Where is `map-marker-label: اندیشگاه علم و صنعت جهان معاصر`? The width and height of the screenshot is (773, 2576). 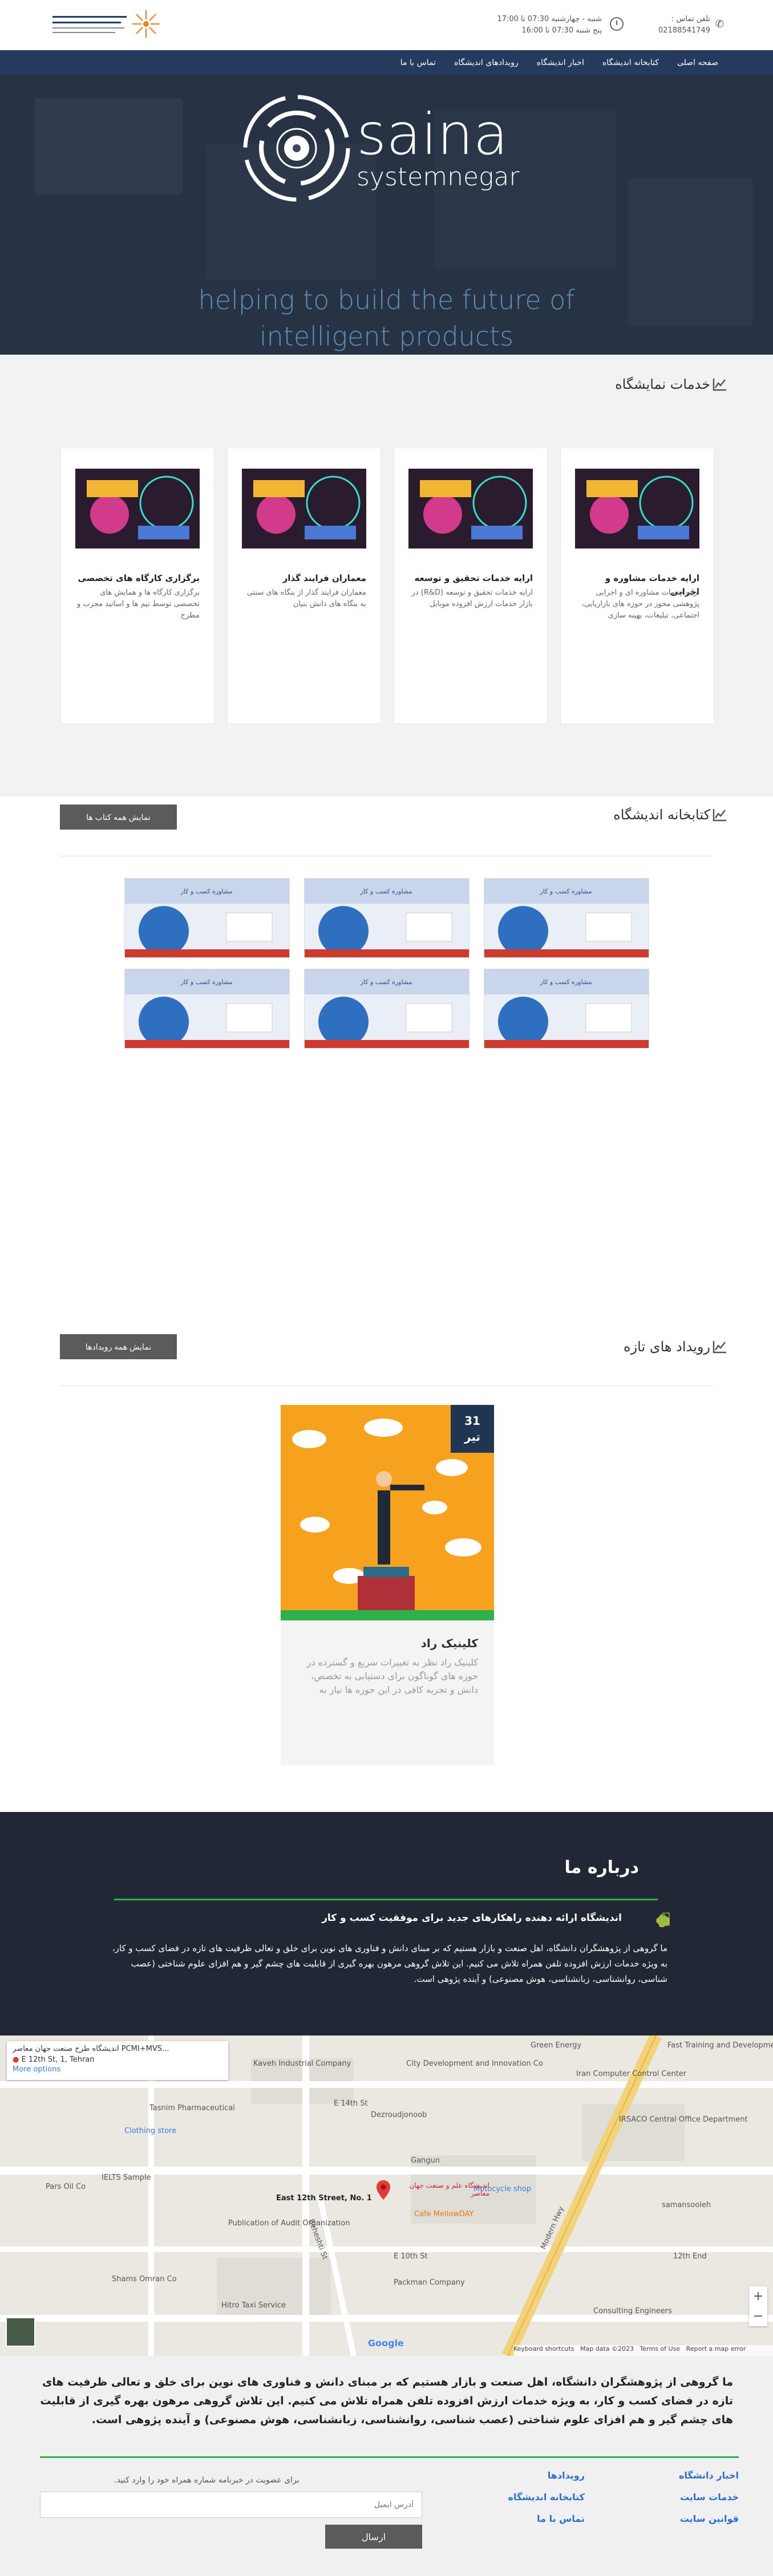
map-marker-label: اندیشگاه علم و صنعت جهان معاصر is located at coordinates (449, 2189).